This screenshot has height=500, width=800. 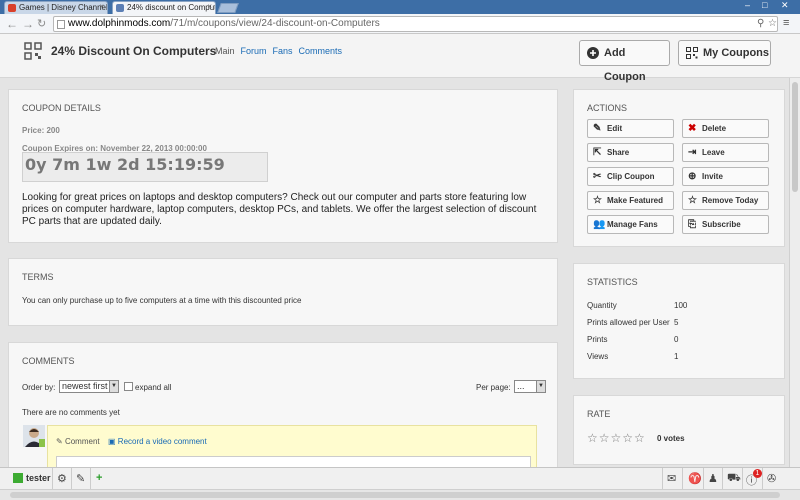 I want to click on vertical-scrollbar, so click(x=794, y=272).